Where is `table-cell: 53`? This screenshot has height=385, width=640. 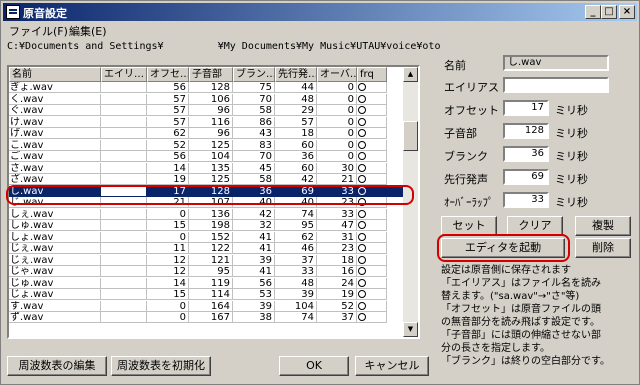 table-cell: 53 is located at coordinates (254, 294).